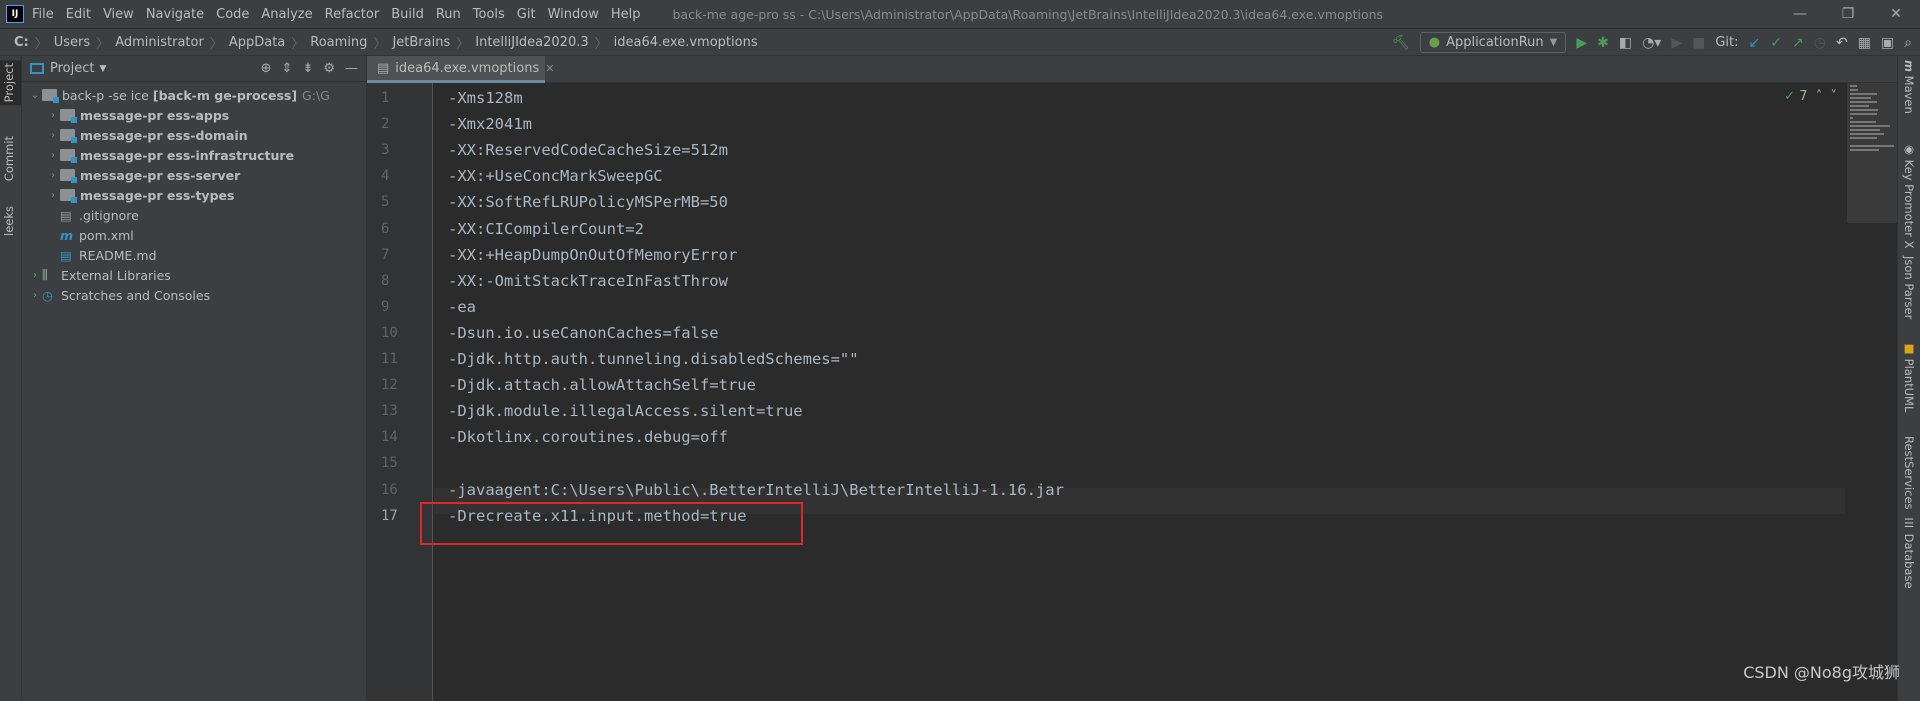 This screenshot has width=1920, height=701. Describe the element at coordinates (266, 68) in the screenshot. I see `locate-icon: ⊕` at that location.